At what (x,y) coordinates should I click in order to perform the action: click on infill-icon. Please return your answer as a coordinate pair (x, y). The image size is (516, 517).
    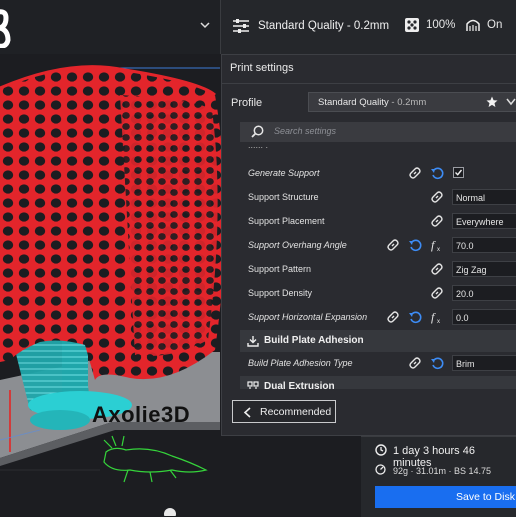
    Looking at the image, I should click on (412, 25).